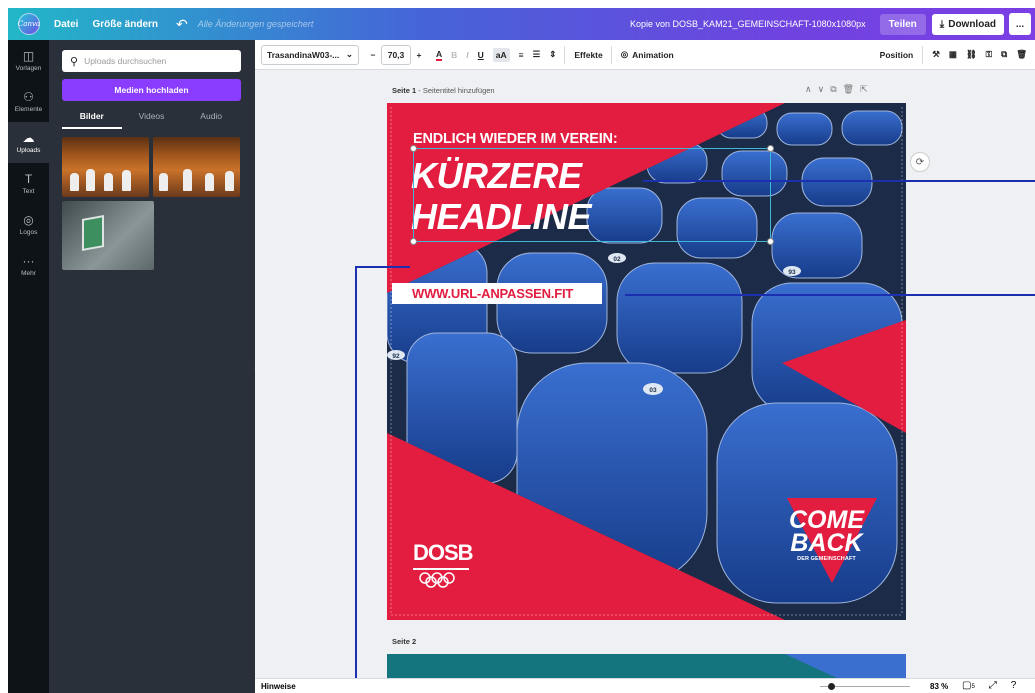  What do you see at coordinates (811, 89) in the screenshot?
I see `chevron-up-icon: ∧` at bounding box center [811, 89].